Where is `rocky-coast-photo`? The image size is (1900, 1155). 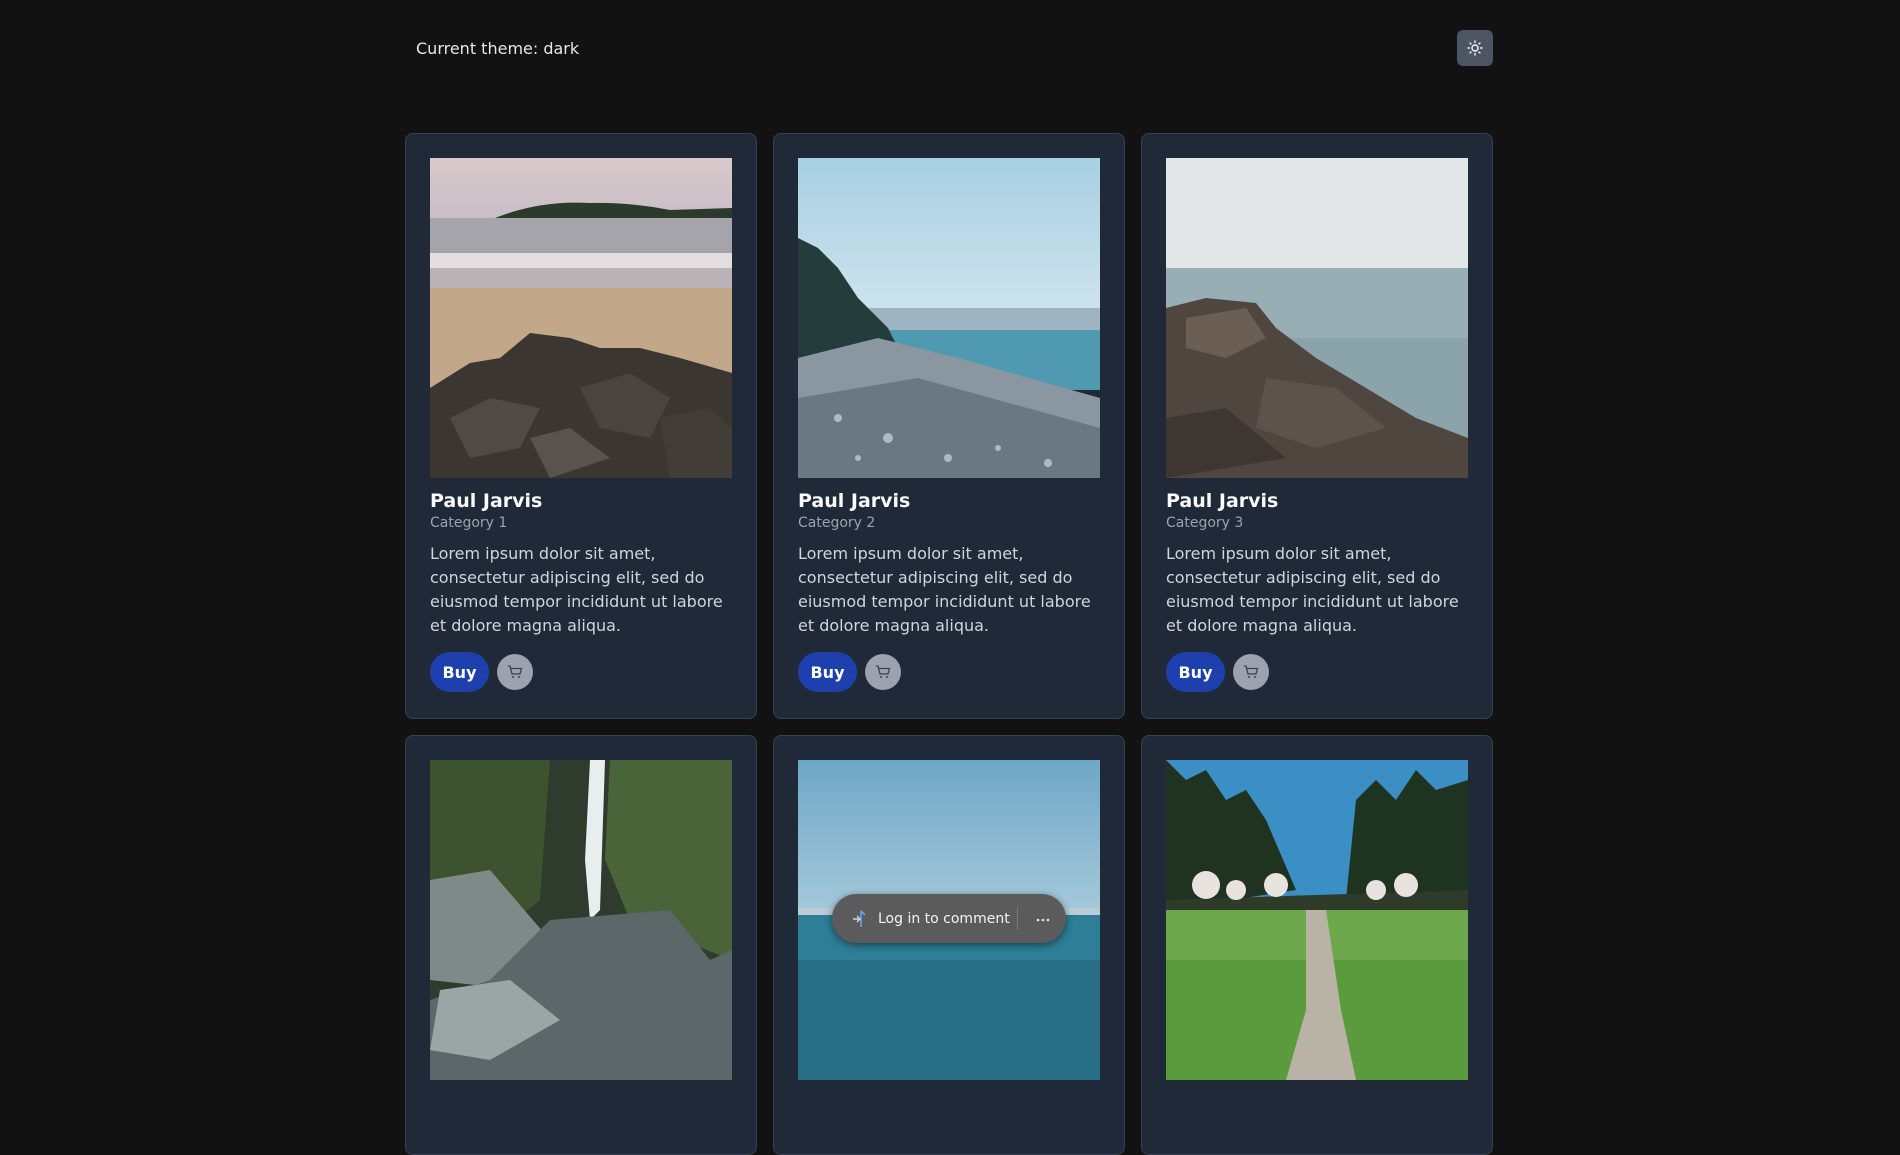
rocky-coast-photo is located at coordinates (1317, 318).